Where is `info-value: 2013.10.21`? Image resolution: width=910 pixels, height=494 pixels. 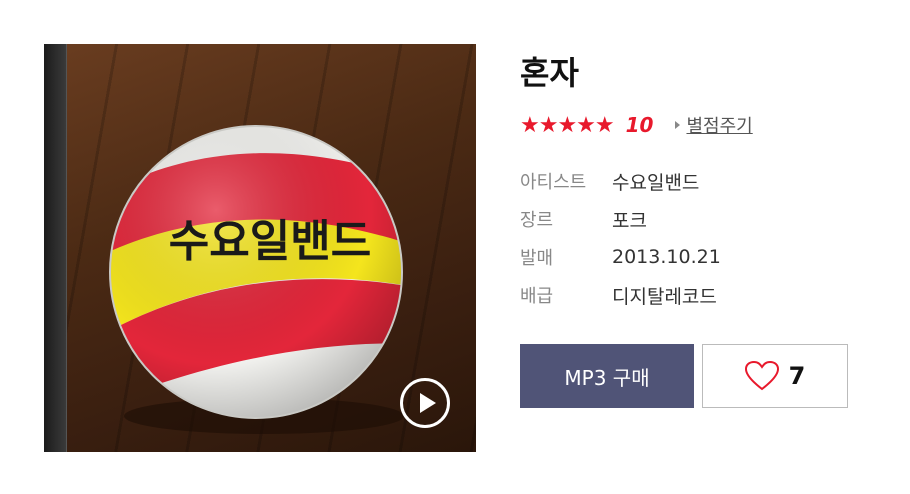 info-value: 2013.10.21 is located at coordinates (666, 257).